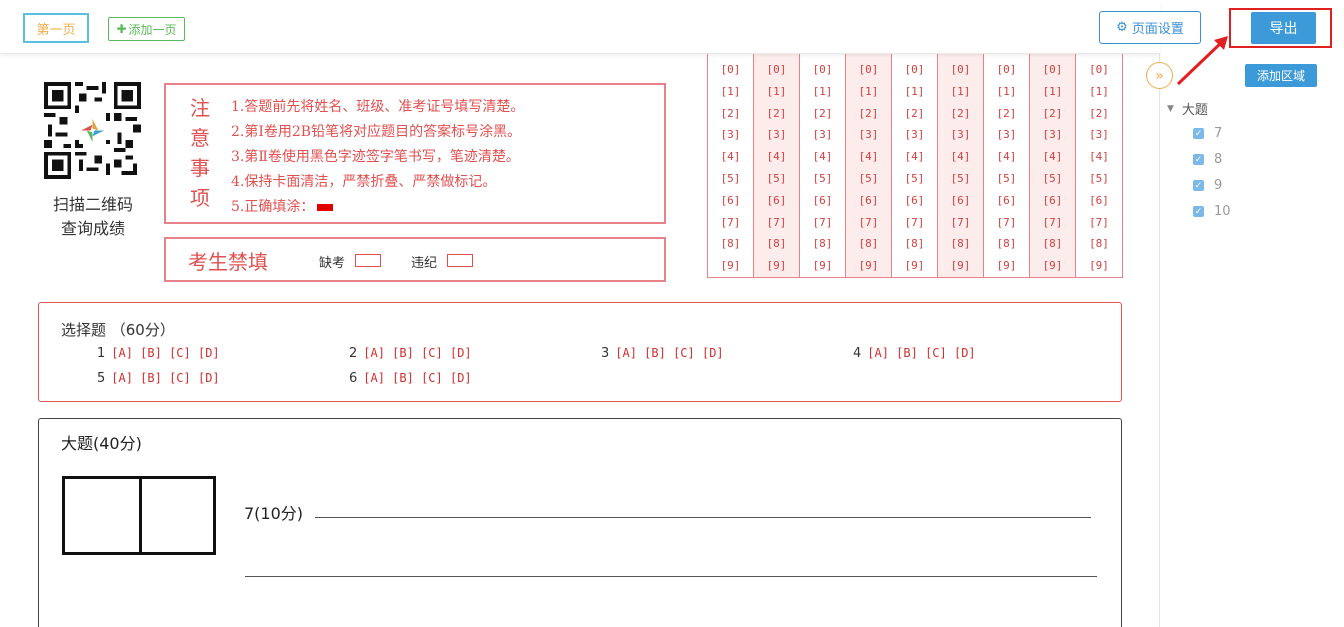 The height and width of the screenshot is (627, 1344). What do you see at coordinates (1187, 108) in the screenshot?
I see `tree-root-big-questions: ▼ 大题` at bounding box center [1187, 108].